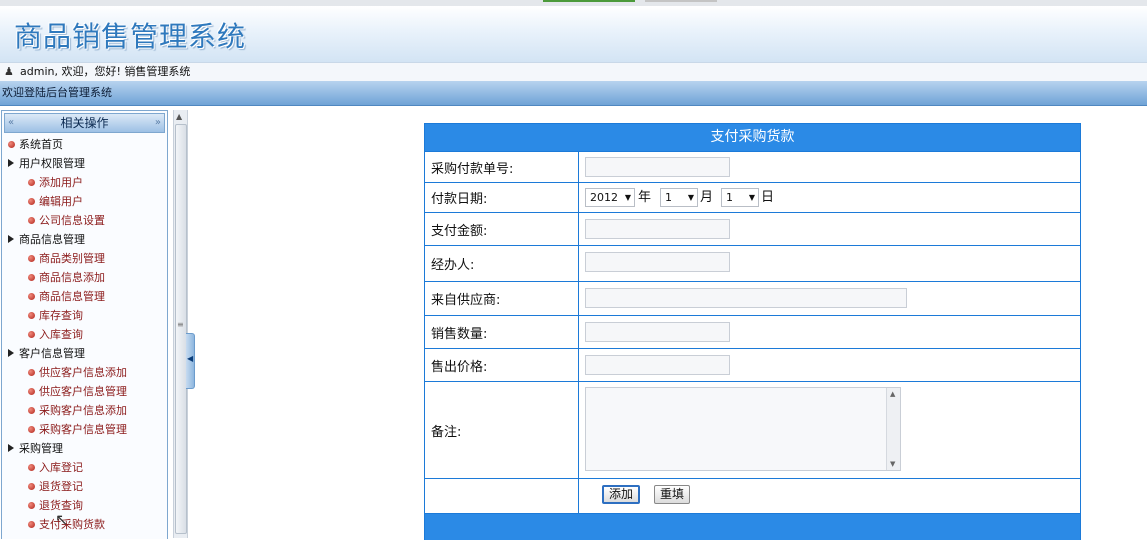 This screenshot has width=1147, height=540. I want to click on sidebar-item-stock-in-query: 入库查询, so click(84, 334).